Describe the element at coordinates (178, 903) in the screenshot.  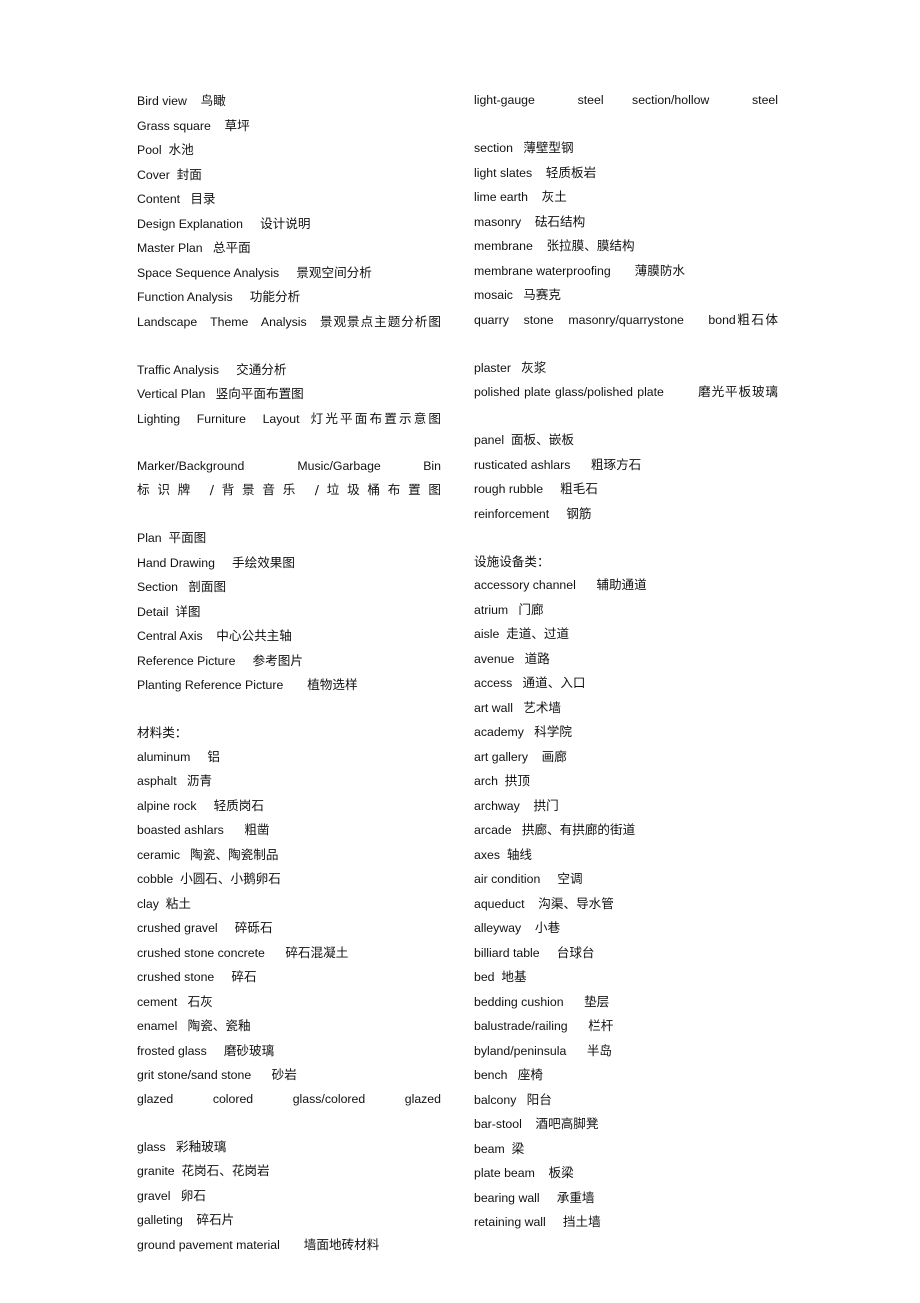
I see `glossary-term-cn: 粘土` at that location.